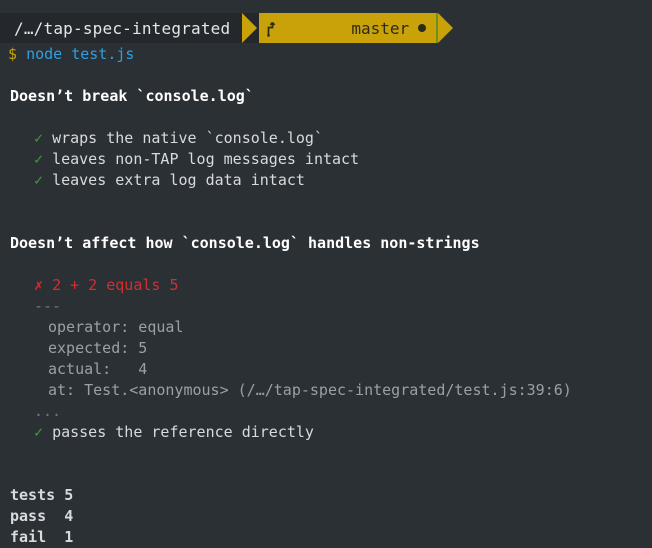 This screenshot has height=548, width=652. What do you see at coordinates (178, 180) in the screenshot?
I see `assertion-text: leaves extra log data intact` at bounding box center [178, 180].